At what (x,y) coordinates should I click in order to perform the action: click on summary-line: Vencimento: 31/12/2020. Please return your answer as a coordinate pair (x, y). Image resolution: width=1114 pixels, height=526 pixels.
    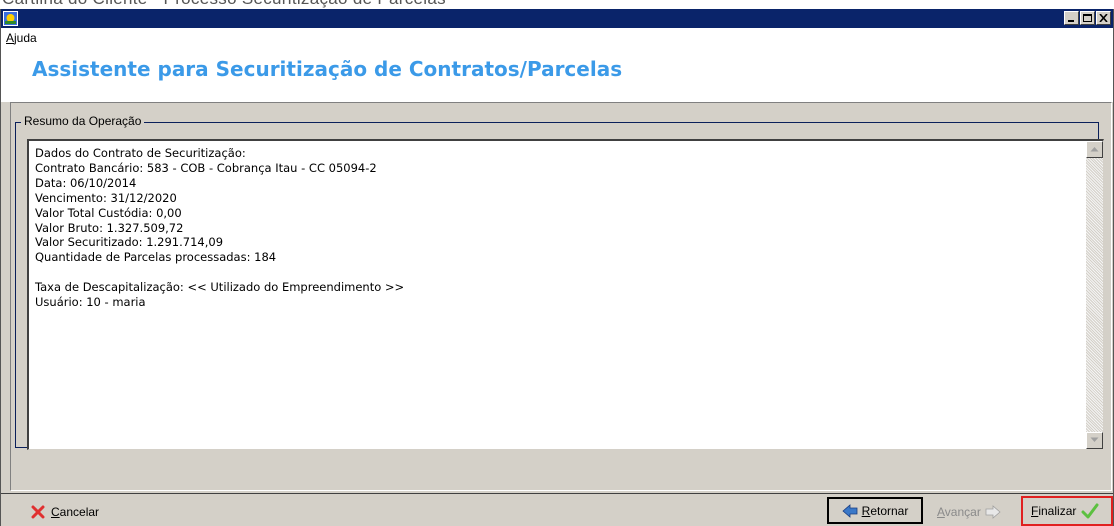
    Looking at the image, I should click on (106, 197).